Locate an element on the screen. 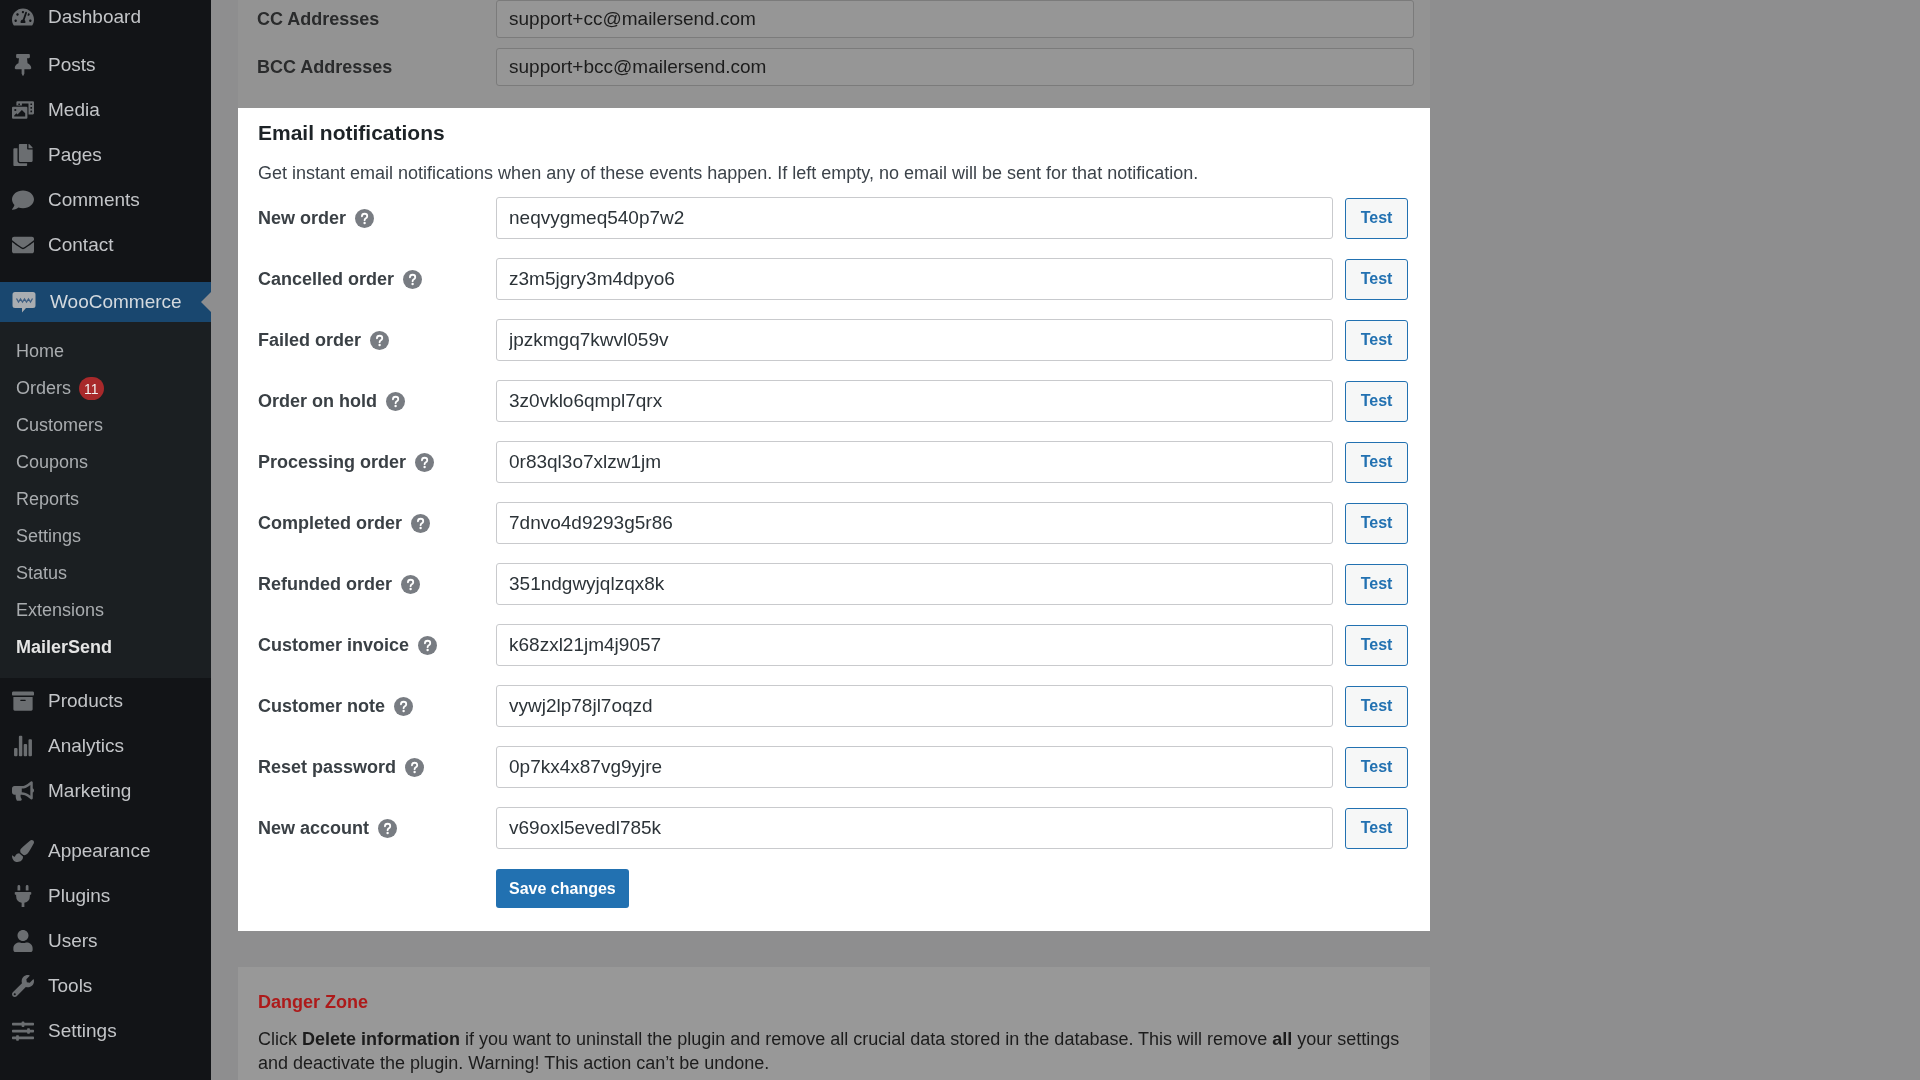 The height and width of the screenshot is (1080, 1920). menu-item: Marketing is located at coordinates (105, 790).